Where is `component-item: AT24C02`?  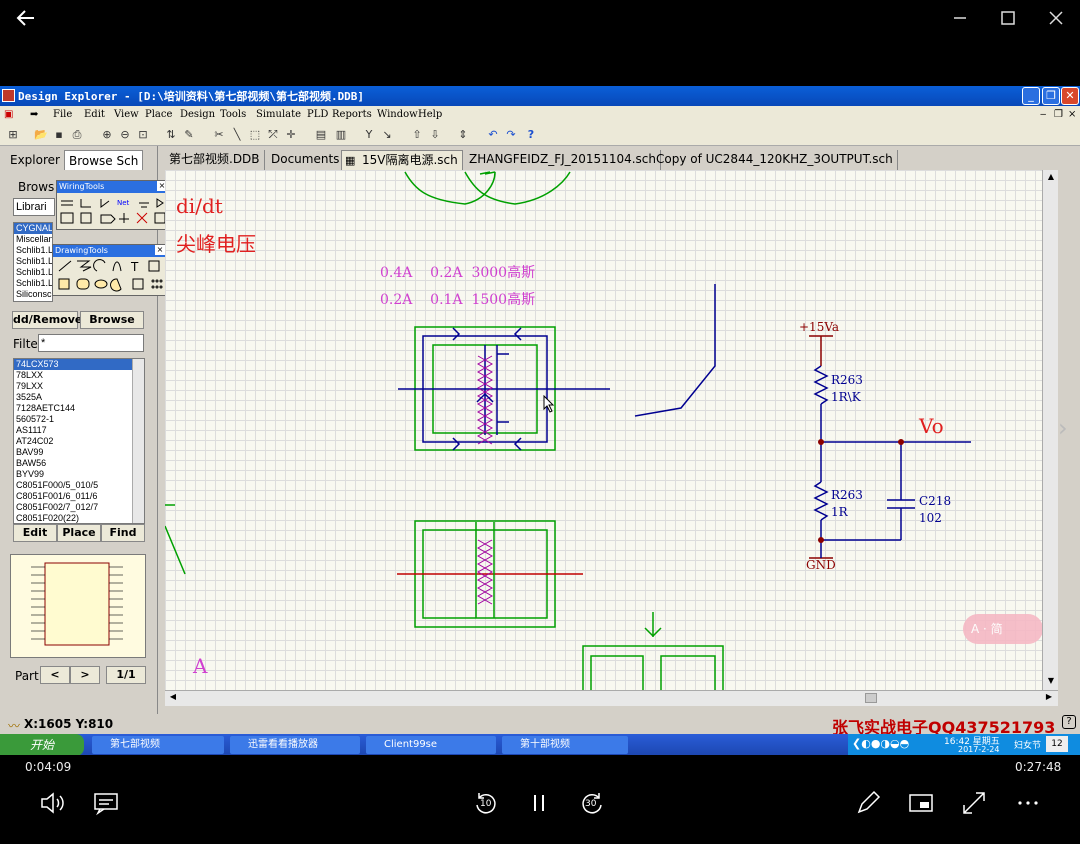 component-item: AT24C02 is located at coordinates (79, 441).